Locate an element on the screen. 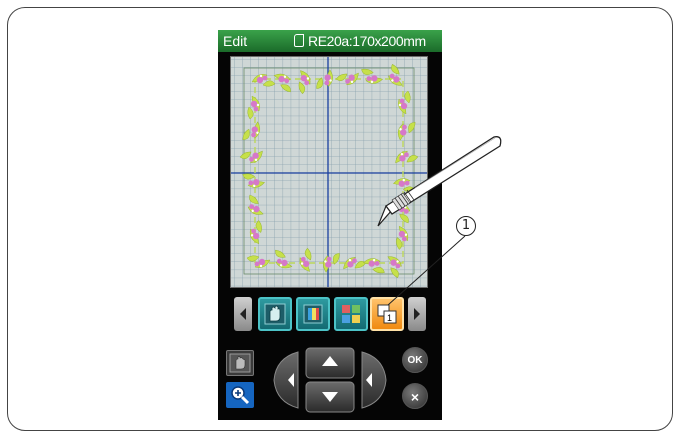  callout-number: 1 is located at coordinates (466, 226).